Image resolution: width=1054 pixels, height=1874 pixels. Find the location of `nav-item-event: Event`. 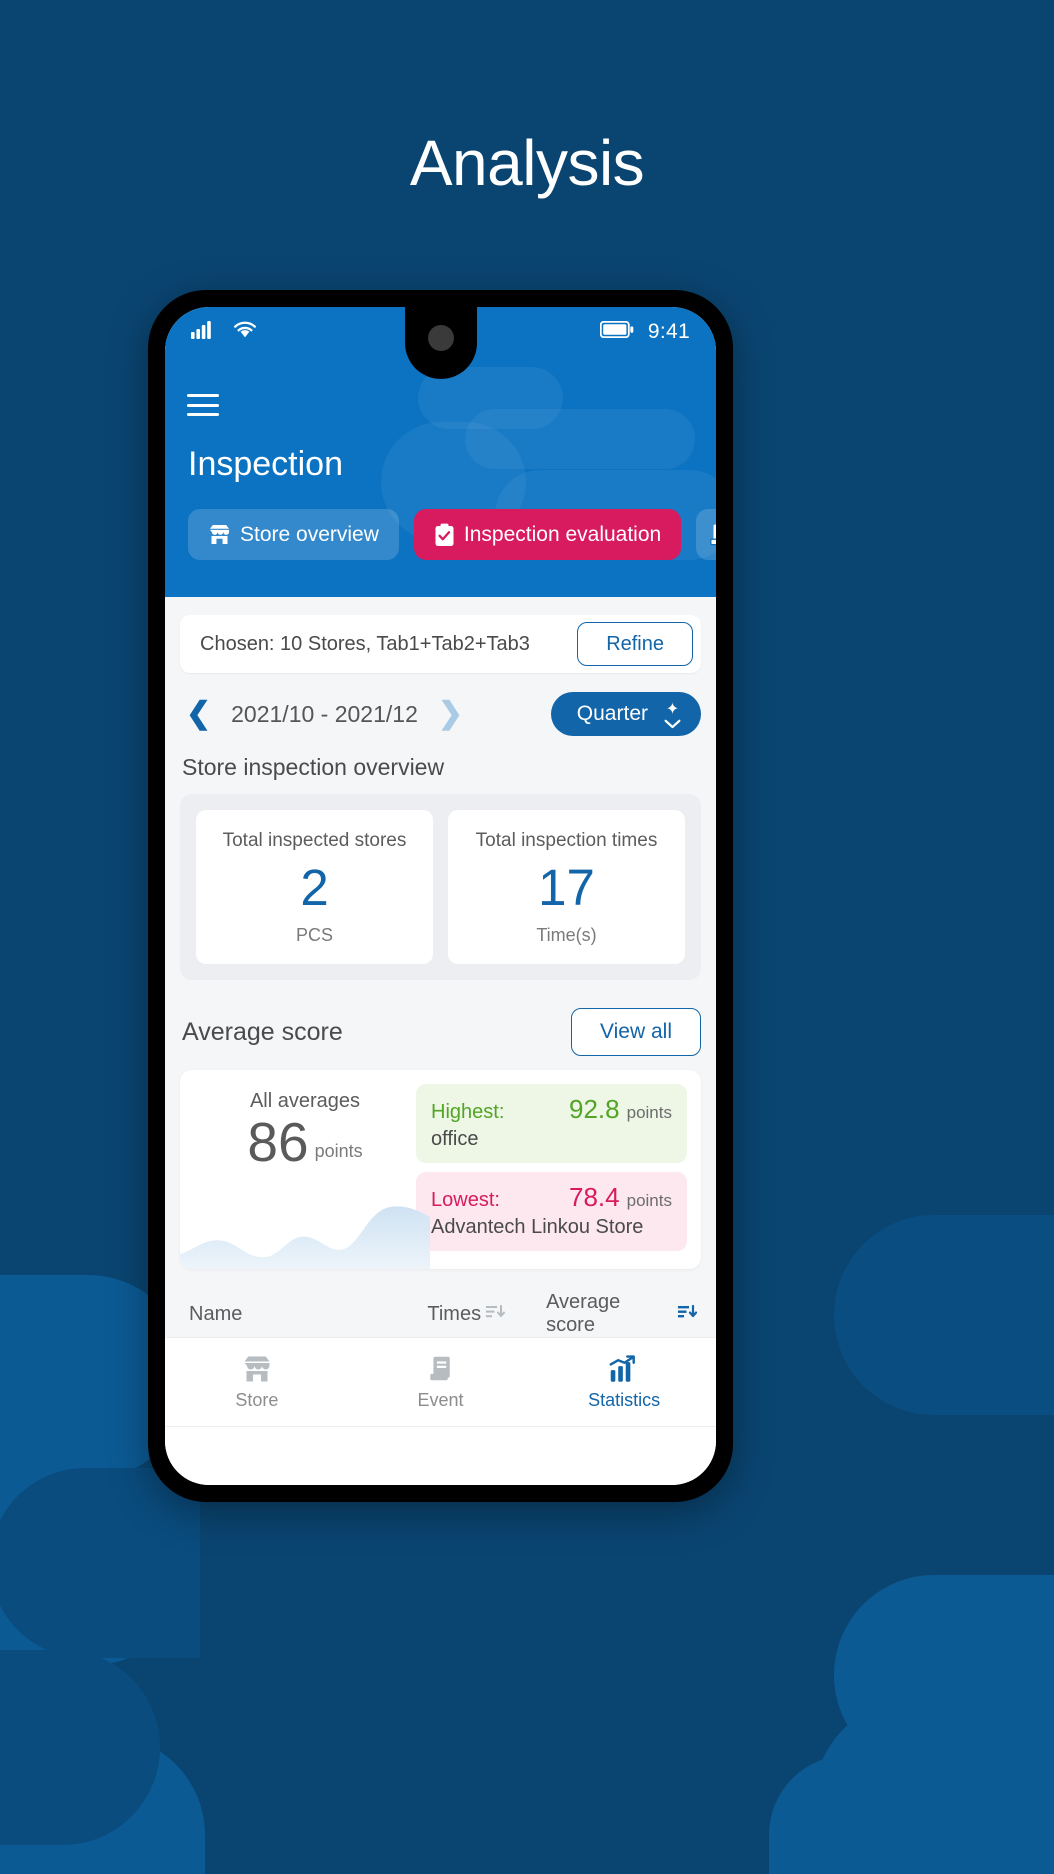

nav-item-event: Event is located at coordinates (441, 1382).